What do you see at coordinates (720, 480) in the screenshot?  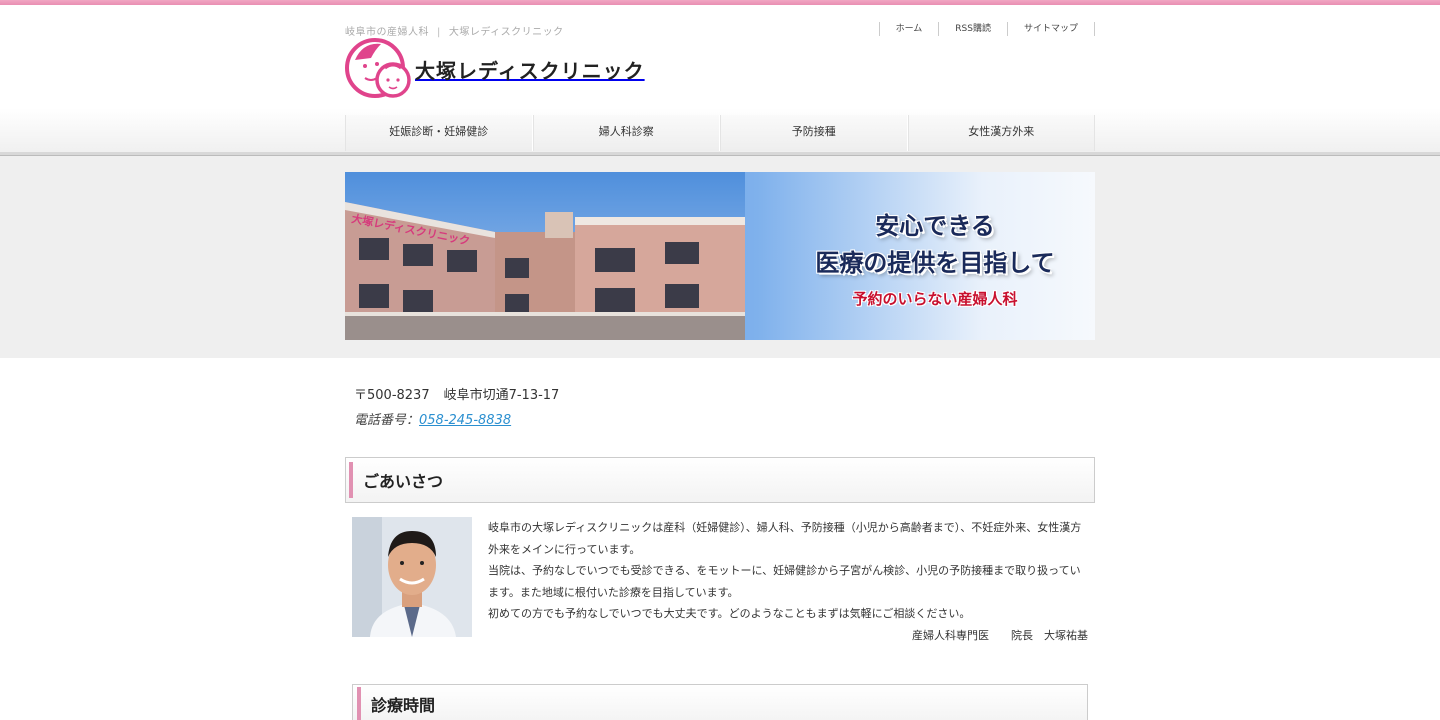 I see `greeting-section-header: ごあいさつ` at bounding box center [720, 480].